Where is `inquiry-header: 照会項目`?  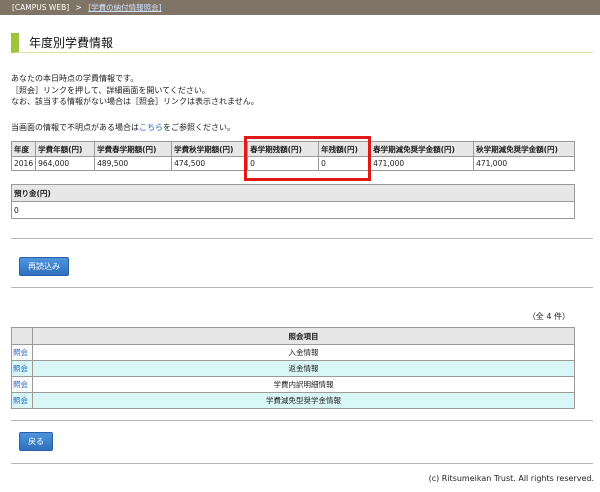
inquiry-header: 照会項目 is located at coordinates (303, 336).